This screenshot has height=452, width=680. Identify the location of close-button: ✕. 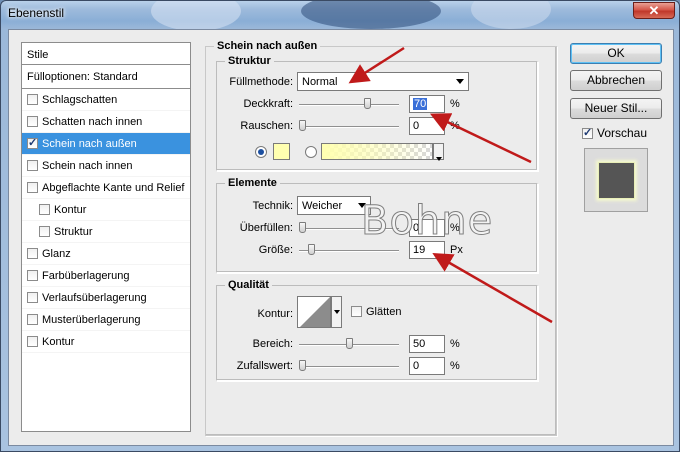
(654, 10).